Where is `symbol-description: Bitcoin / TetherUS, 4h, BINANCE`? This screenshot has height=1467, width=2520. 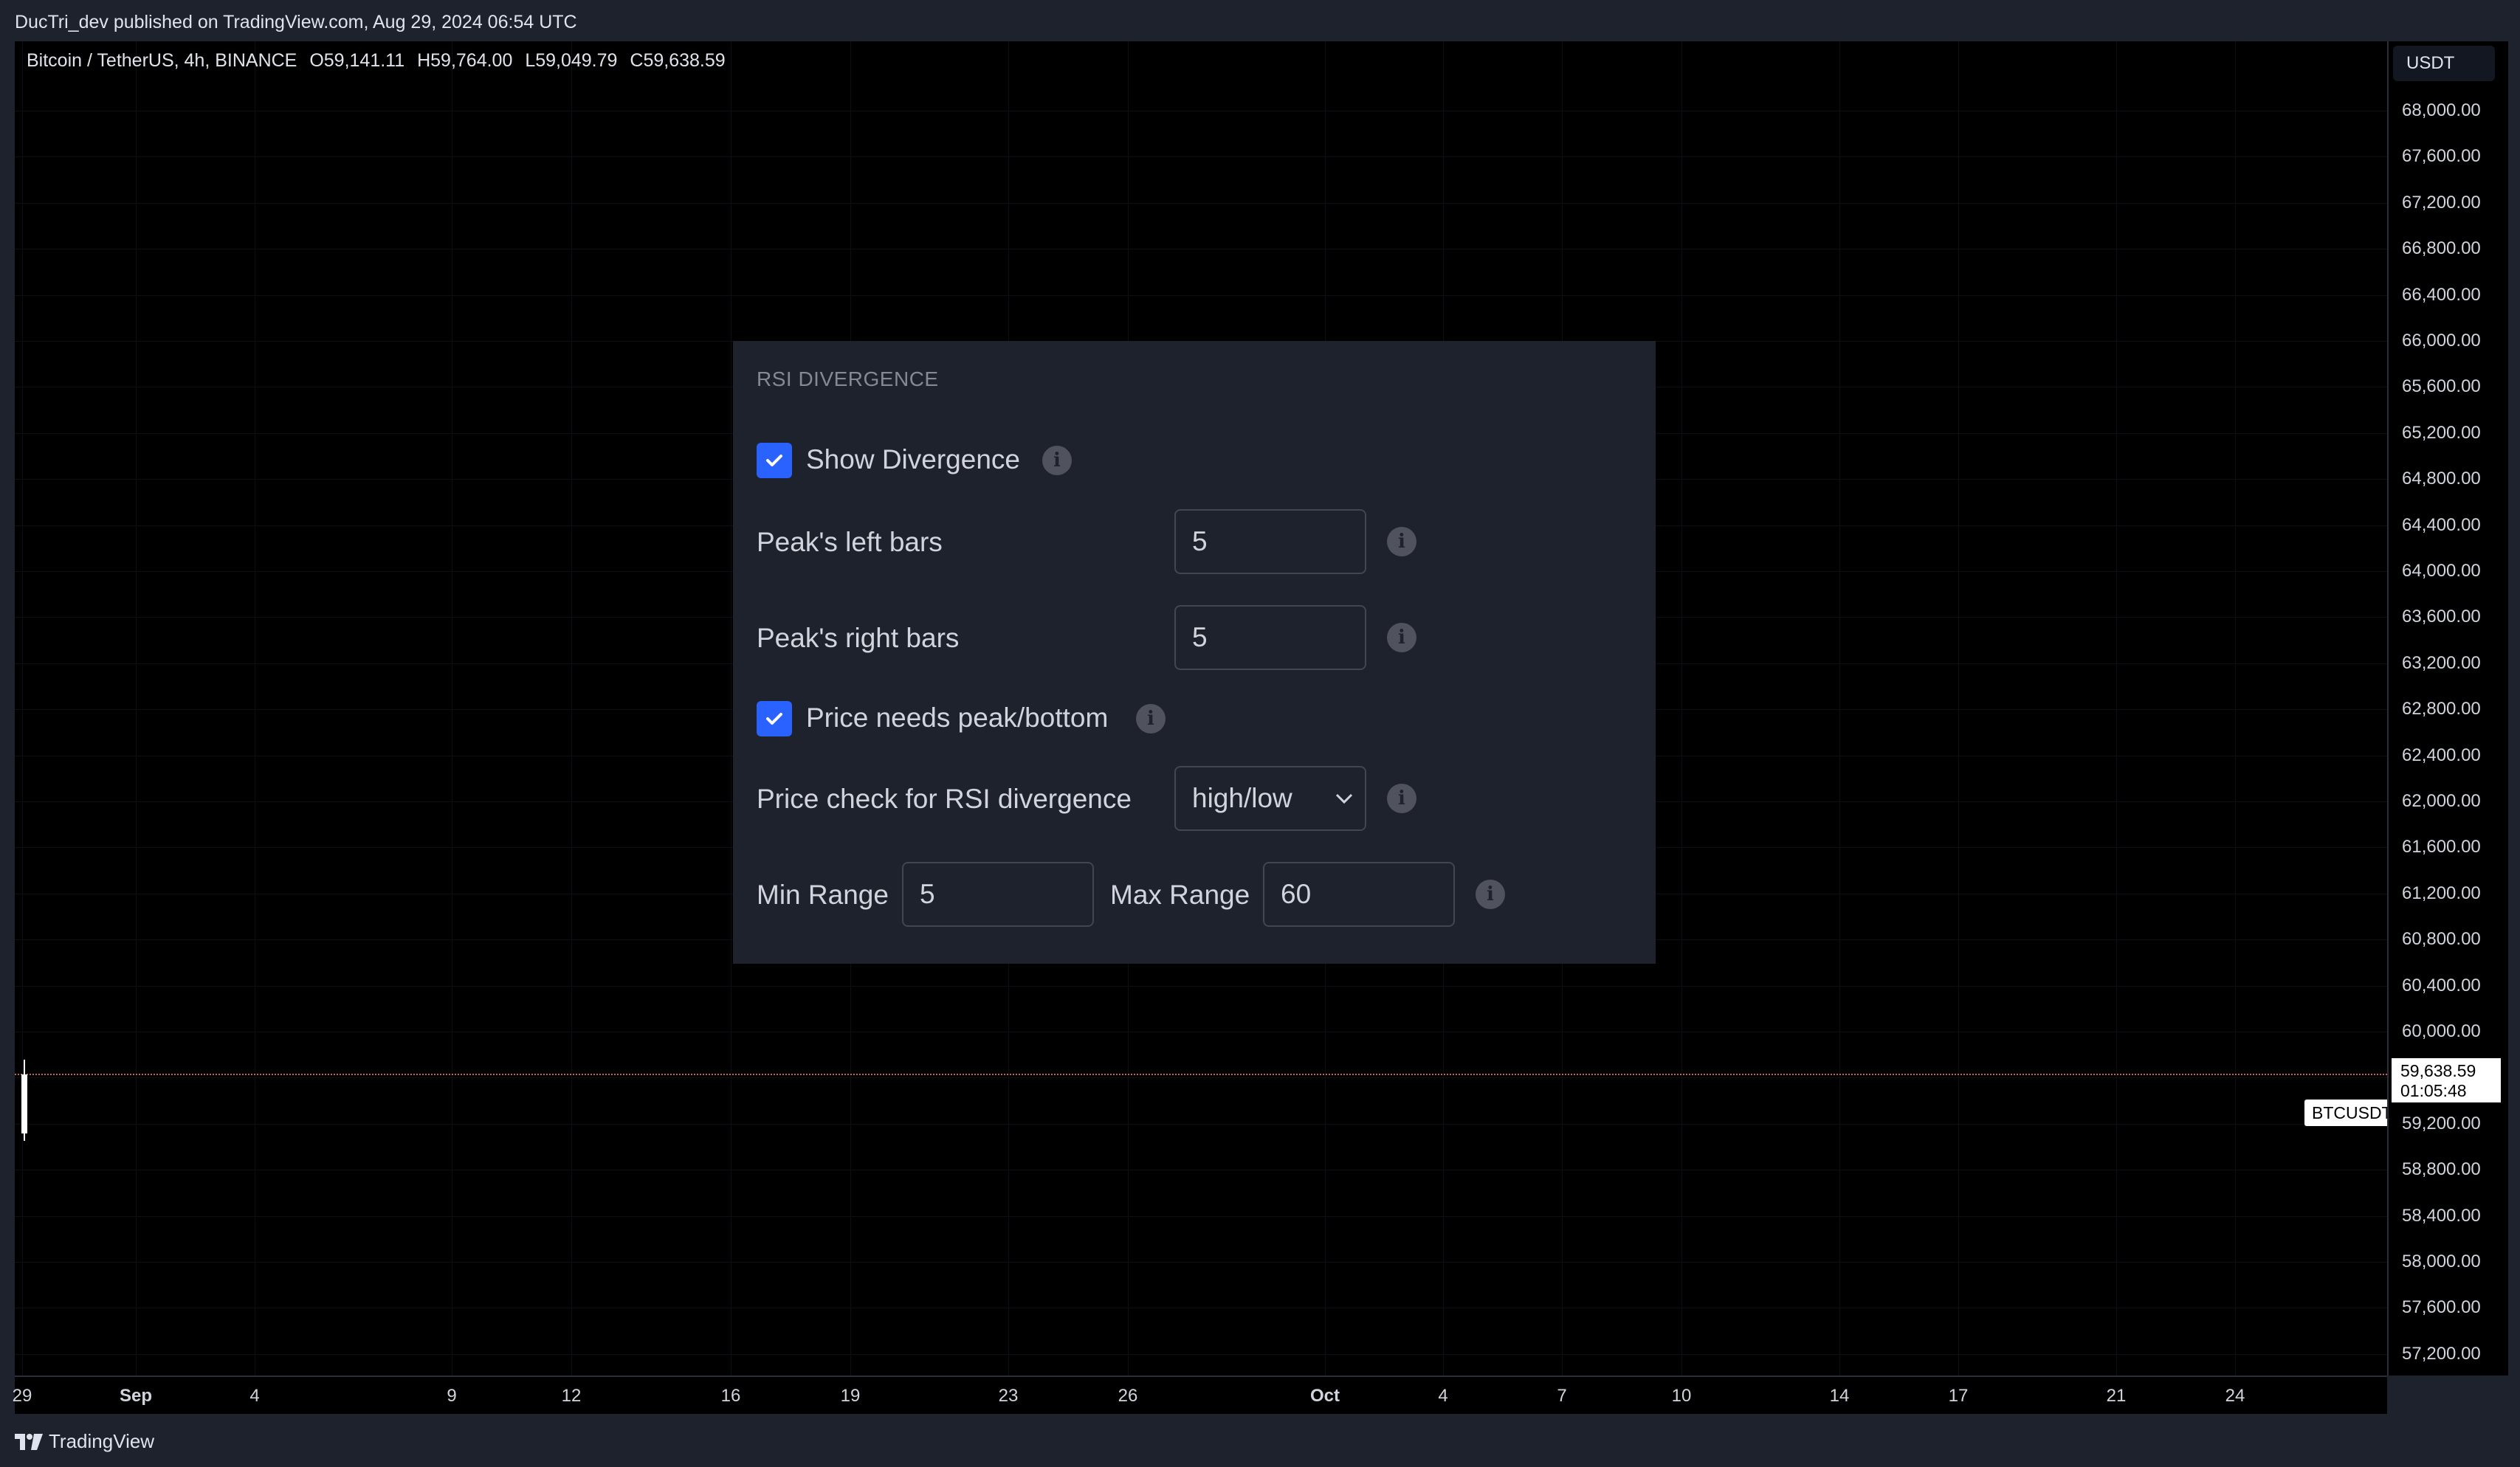
symbol-description: Bitcoin / TetherUS, 4h, BINANCE is located at coordinates (162, 60).